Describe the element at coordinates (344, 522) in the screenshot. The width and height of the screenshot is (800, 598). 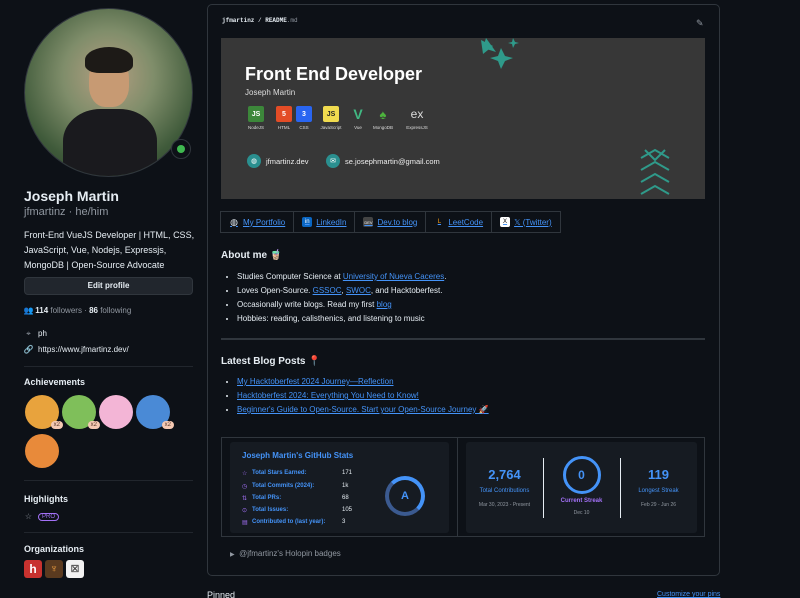
I see `stat-value: 3` at that location.